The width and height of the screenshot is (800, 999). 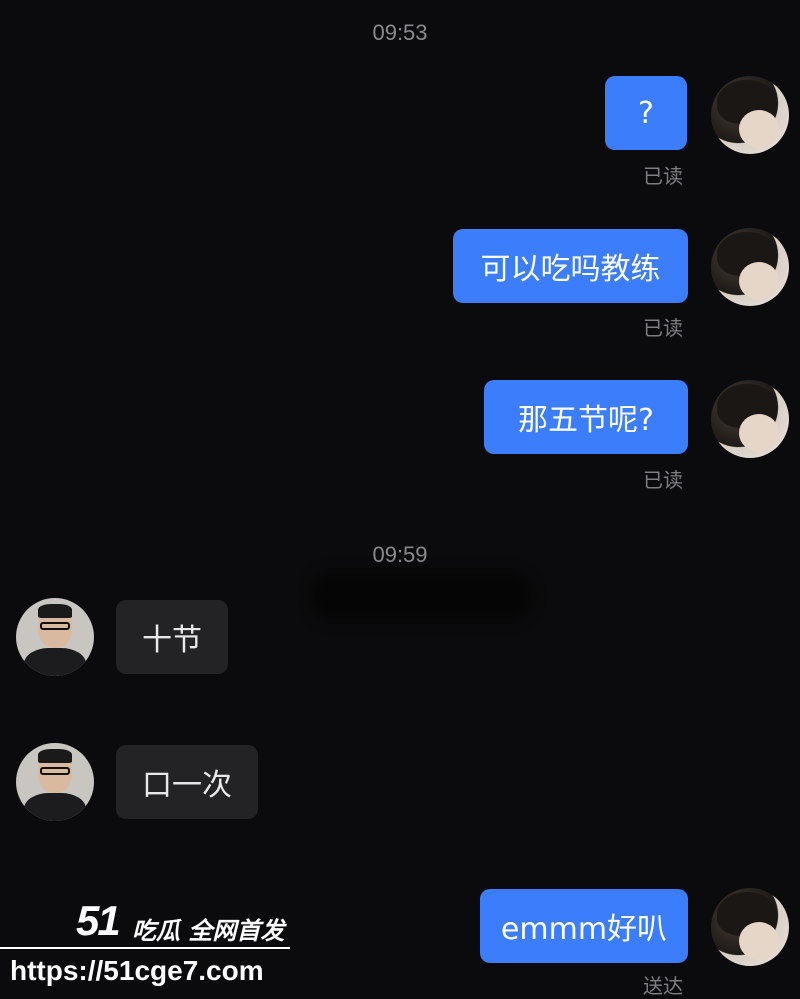 I want to click on sent-message-bubble: 那五节呢?, so click(x=586, y=417).